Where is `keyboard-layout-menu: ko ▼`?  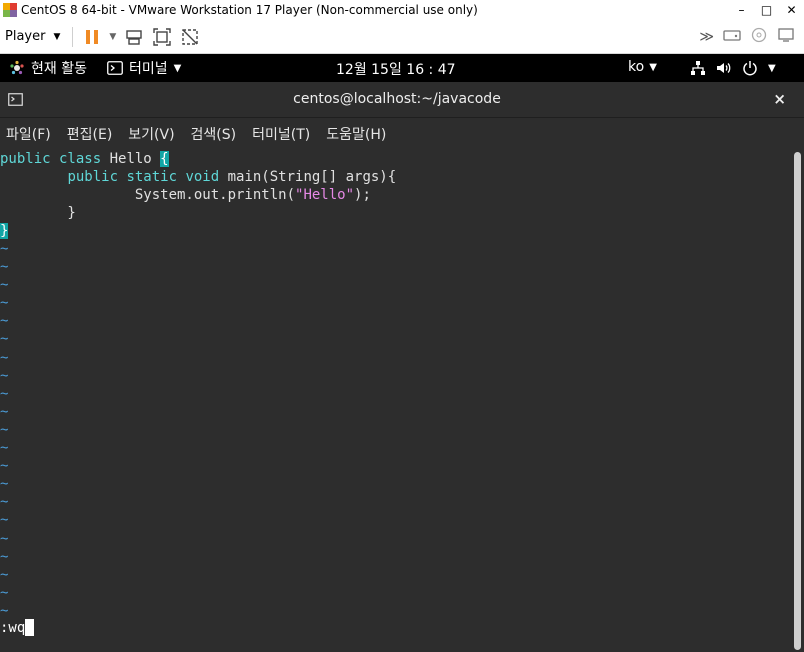 keyboard-layout-menu: ko ▼ is located at coordinates (642, 67).